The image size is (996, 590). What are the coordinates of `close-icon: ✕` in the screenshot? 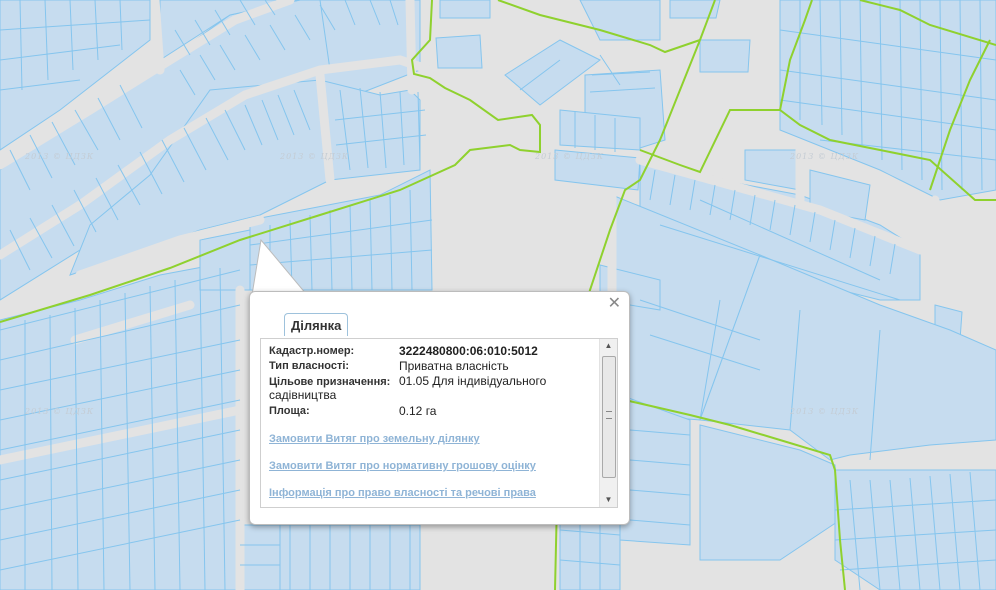 It's located at (614, 304).